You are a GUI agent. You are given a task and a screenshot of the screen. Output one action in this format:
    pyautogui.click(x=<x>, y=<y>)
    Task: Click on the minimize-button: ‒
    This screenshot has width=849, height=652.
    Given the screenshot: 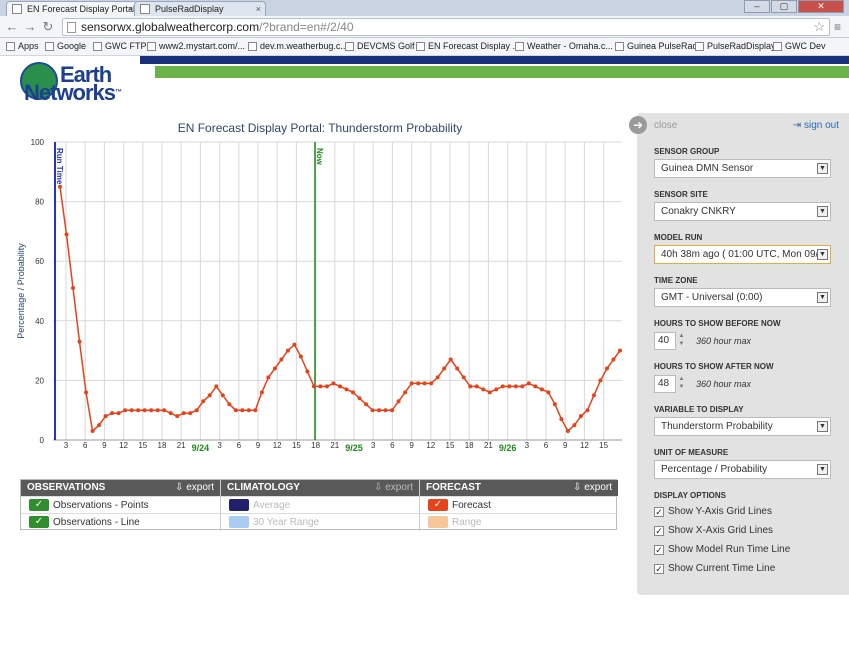 What is the action you would take?
    pyautogui.click(x=757, y=6)
    